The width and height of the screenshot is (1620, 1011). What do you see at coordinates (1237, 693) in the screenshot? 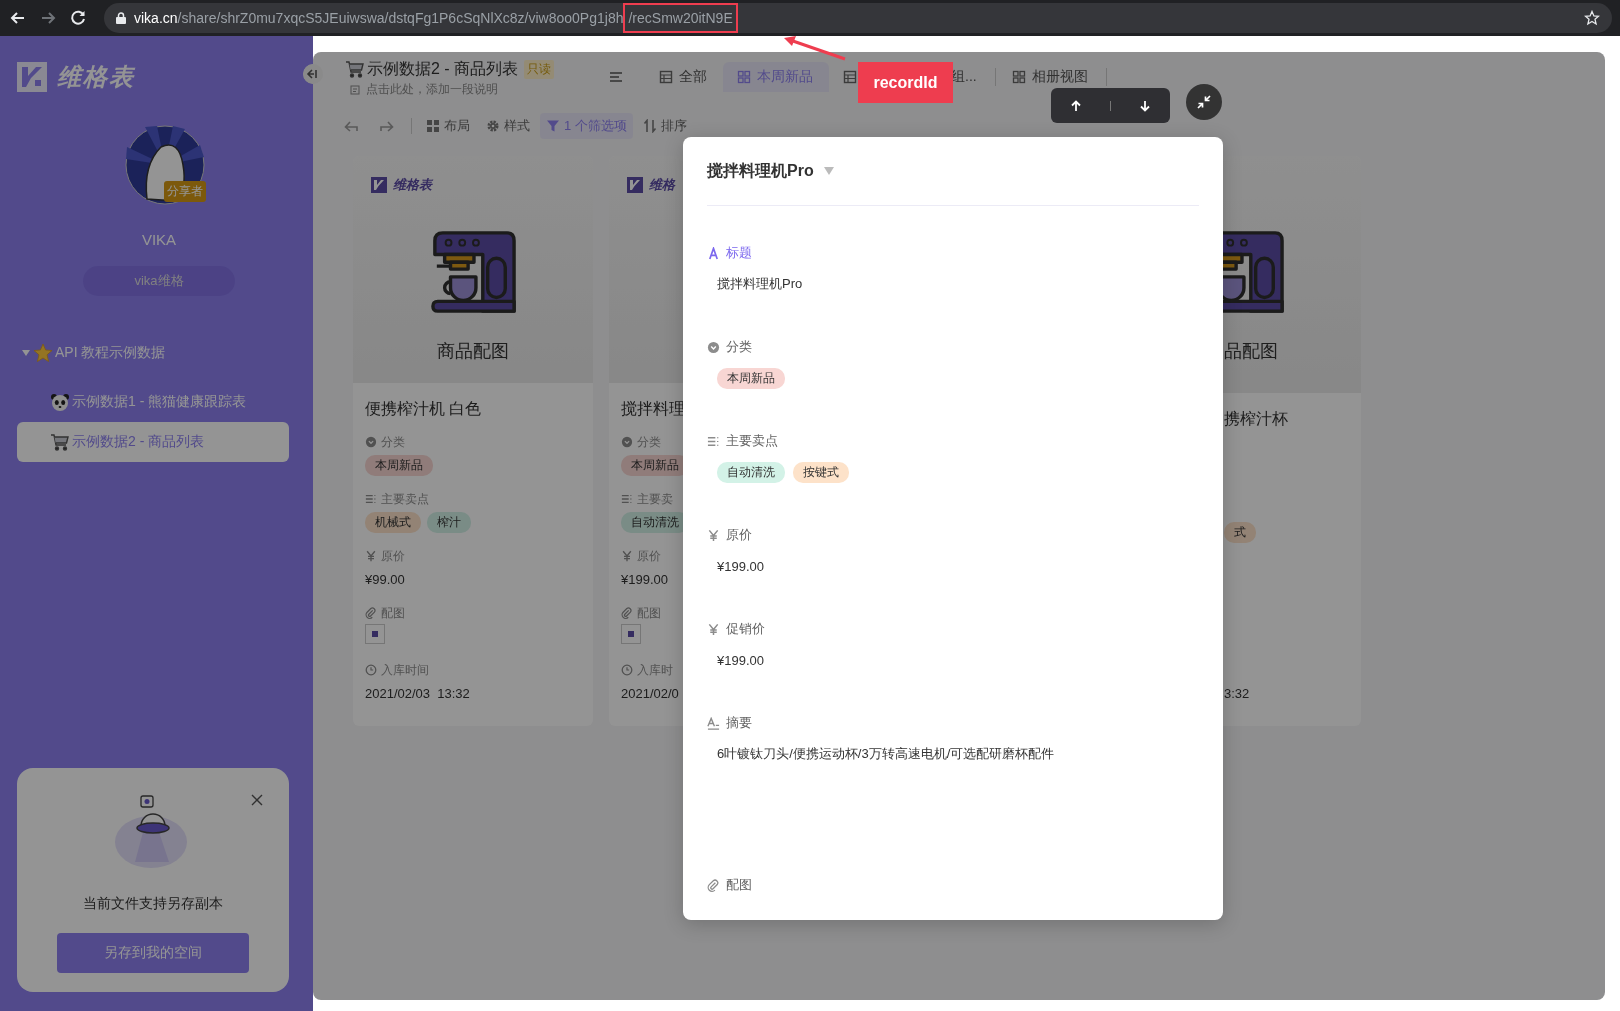
I see `field-value: 3:32` at bounding box center [1237, 693].